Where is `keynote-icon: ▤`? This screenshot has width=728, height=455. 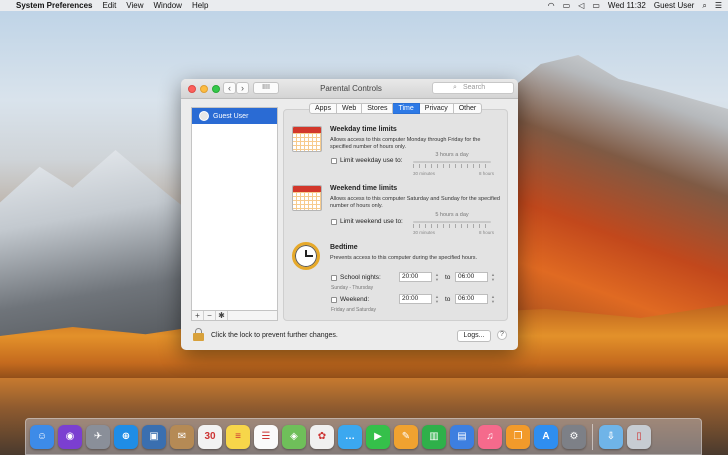 keynote-icon: ▤ is located at coordinates (462, 436).